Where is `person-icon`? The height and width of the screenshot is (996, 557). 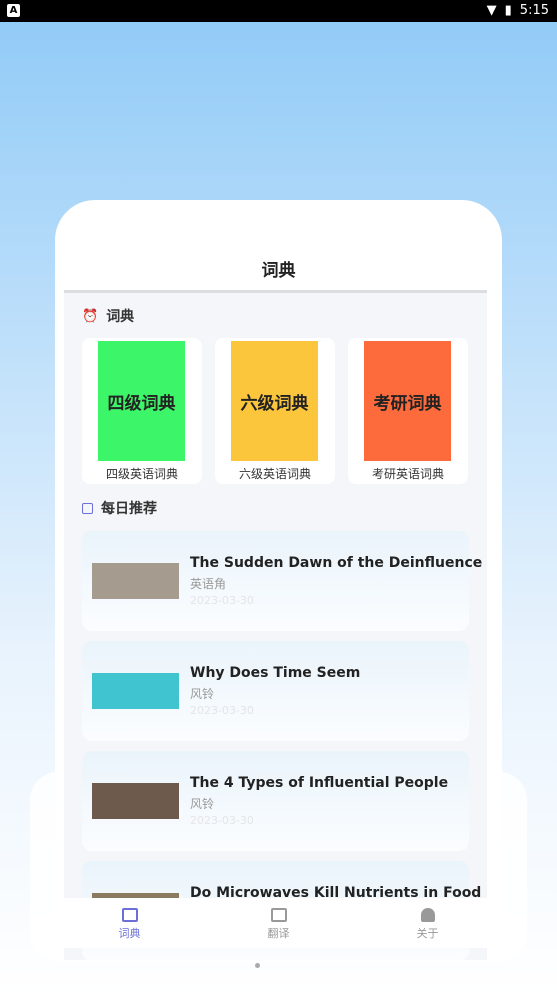
person-icon is located at coordinates (427, 915).